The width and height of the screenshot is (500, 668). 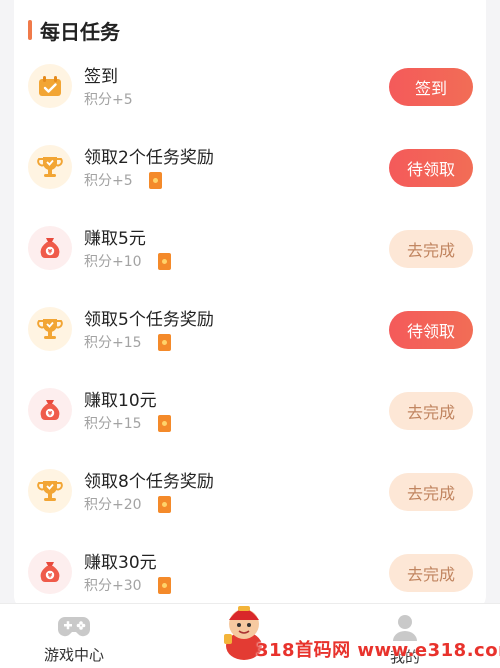 What do you see at coordinates (74, 655) in the screenshot?
I see `tab-game-center-label: 游戏中心` at bounding box center [74, 655].